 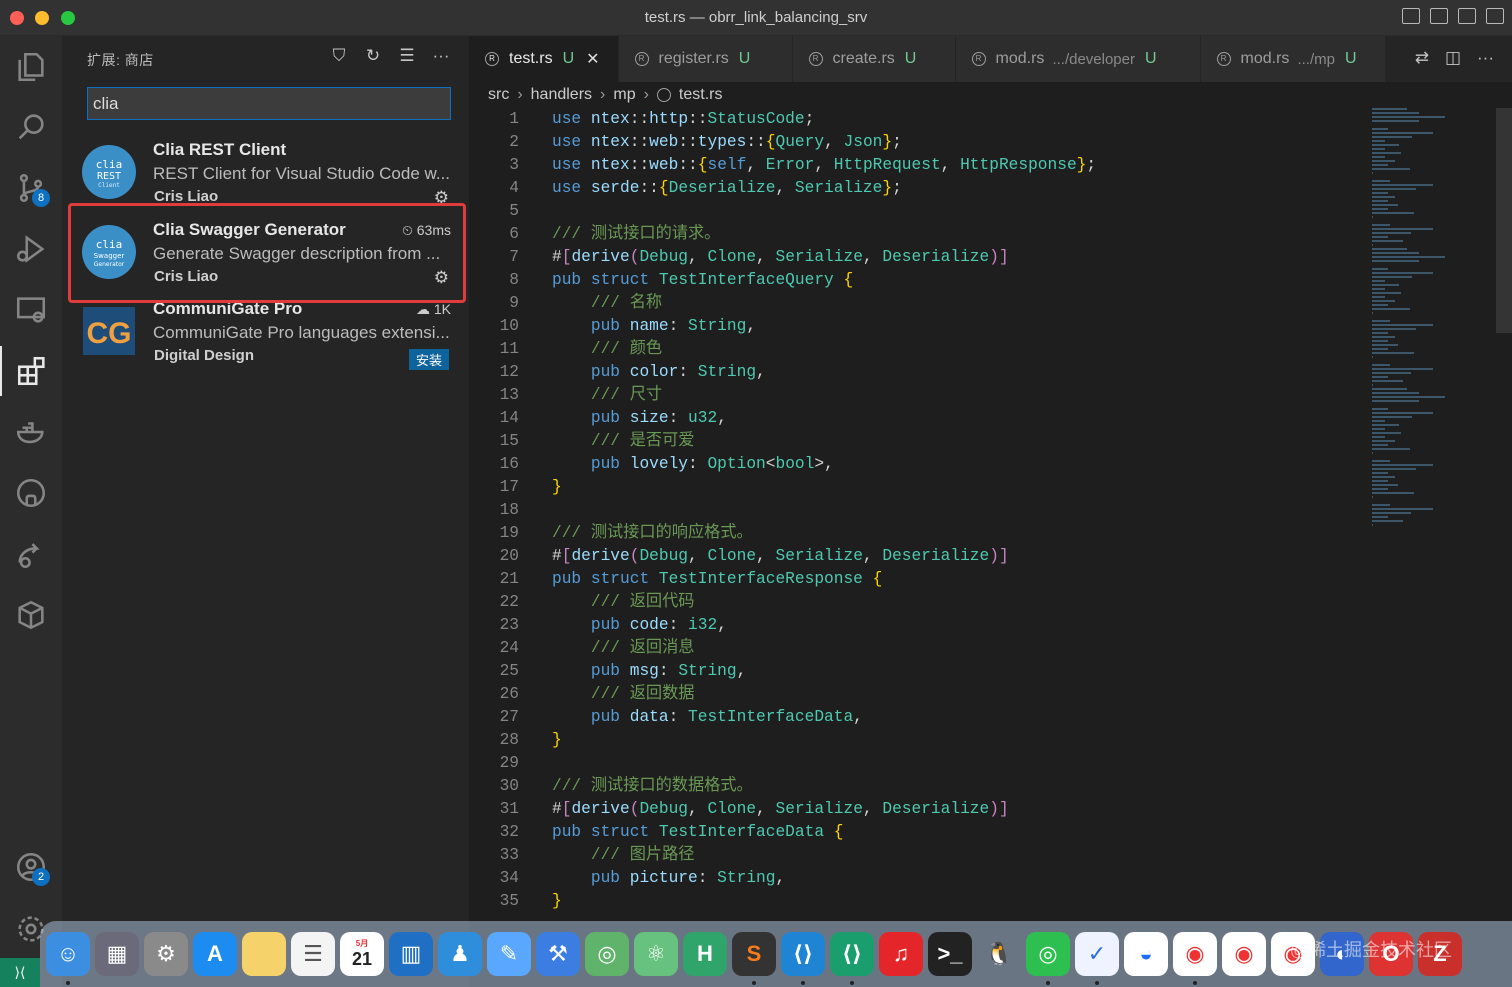 What do you see at coordinates (1394, 469) in the screenshot?
I see `minimap-line` at bounding box center [1394, 469].